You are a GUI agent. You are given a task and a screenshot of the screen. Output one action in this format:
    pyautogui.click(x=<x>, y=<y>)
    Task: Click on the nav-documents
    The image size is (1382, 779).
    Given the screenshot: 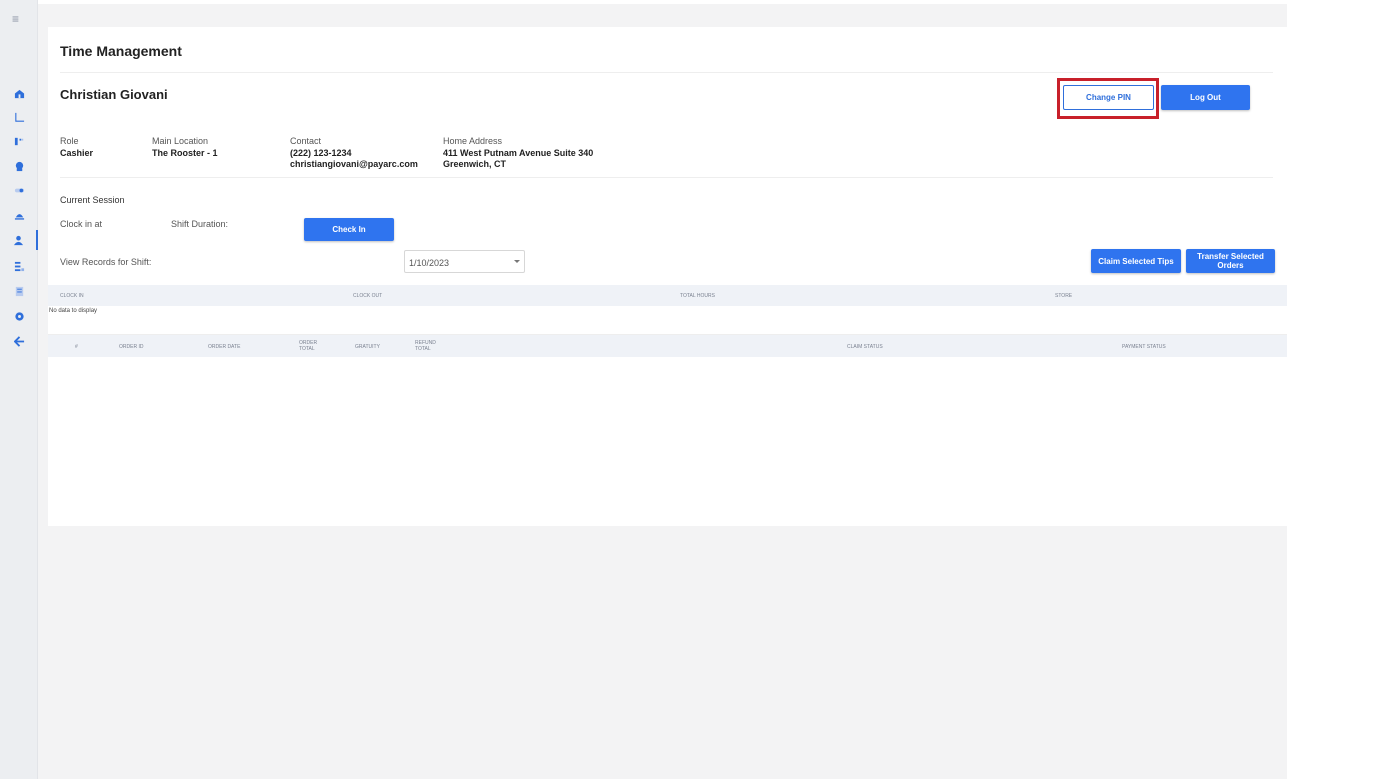 What is the action you would take?
    pyautogui.click(x=19, y=291)
    